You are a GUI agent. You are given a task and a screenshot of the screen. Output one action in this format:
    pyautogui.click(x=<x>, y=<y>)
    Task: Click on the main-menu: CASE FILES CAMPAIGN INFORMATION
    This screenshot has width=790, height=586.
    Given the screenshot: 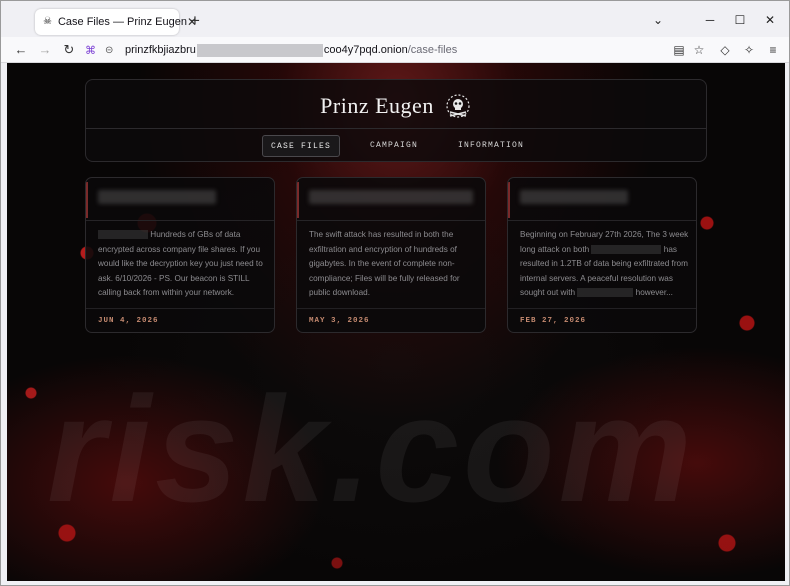 What is the action you would take?
    pyautogui.click(x=396, y=146)
    